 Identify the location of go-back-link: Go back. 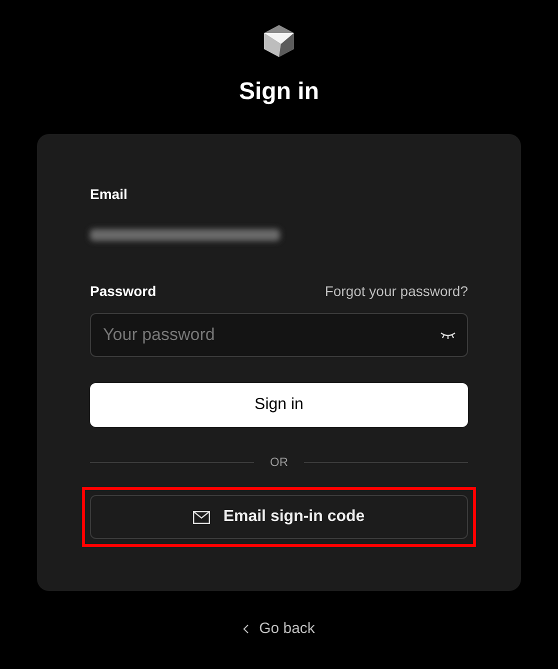
(279, 629).